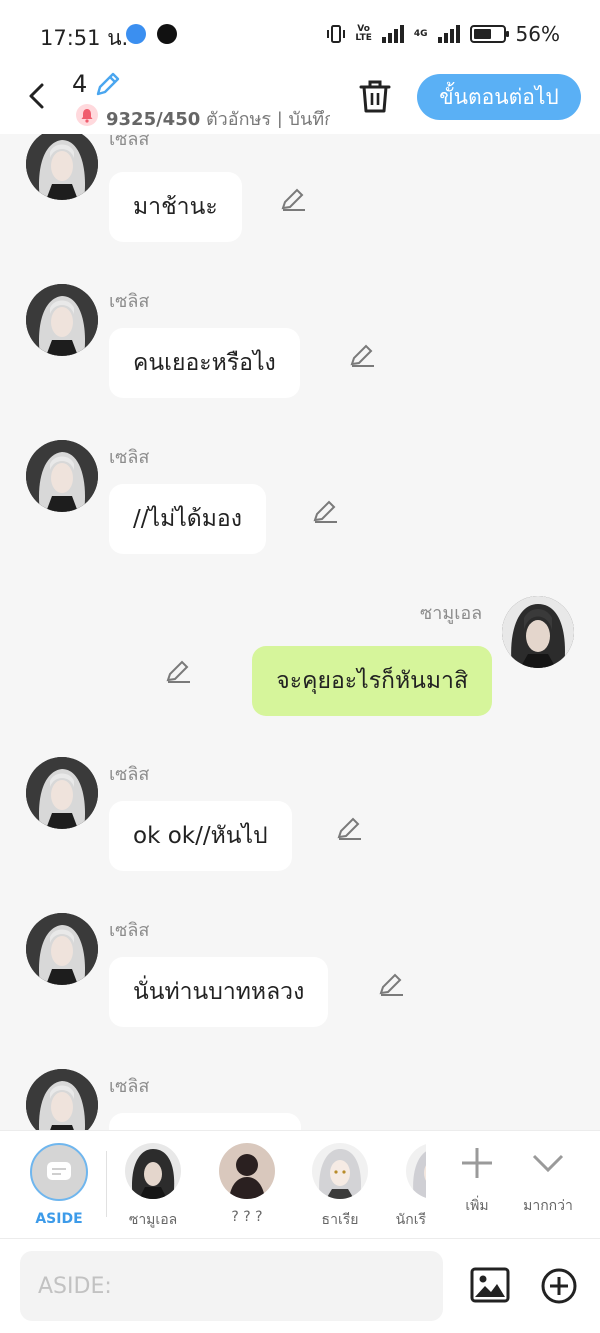  I want to click on line-app-icon, so click(167, 34).